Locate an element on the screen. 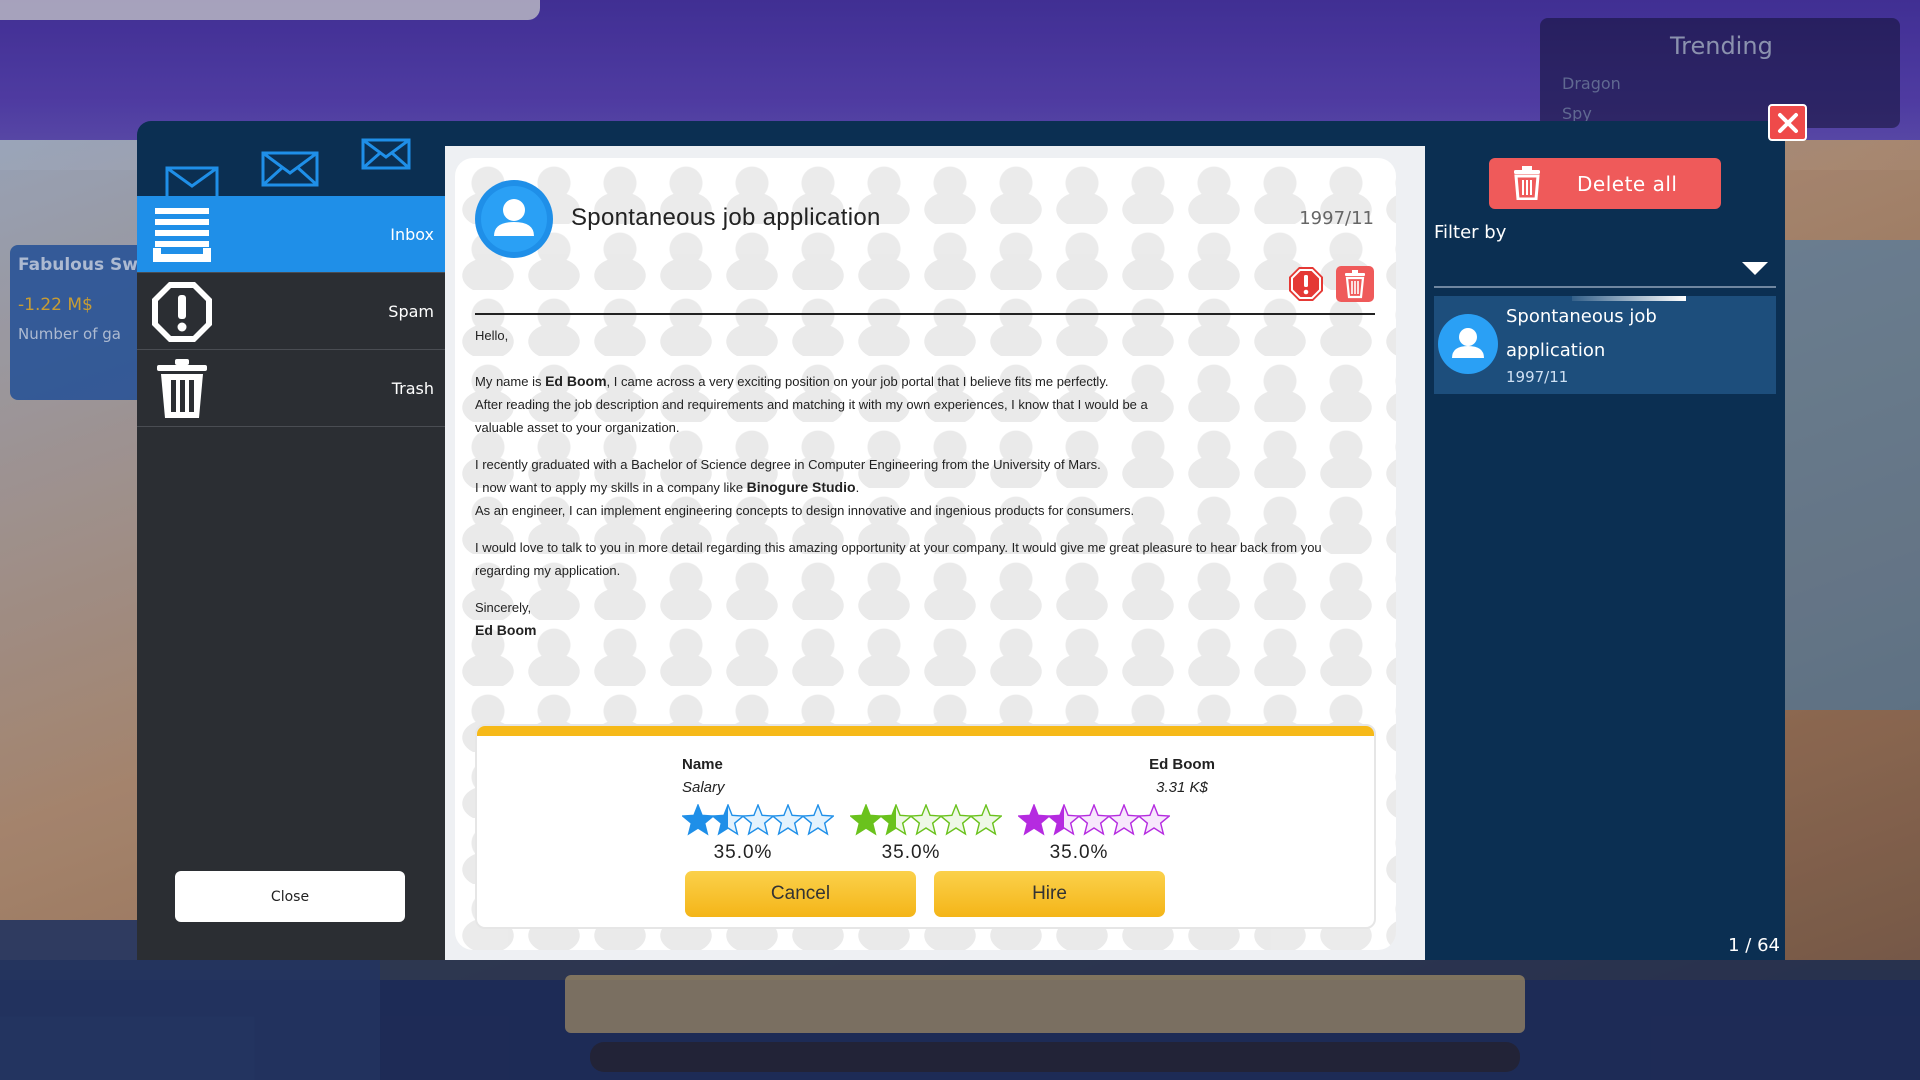  mail-date: 1997/11 is located at coordinates (1537, 377).